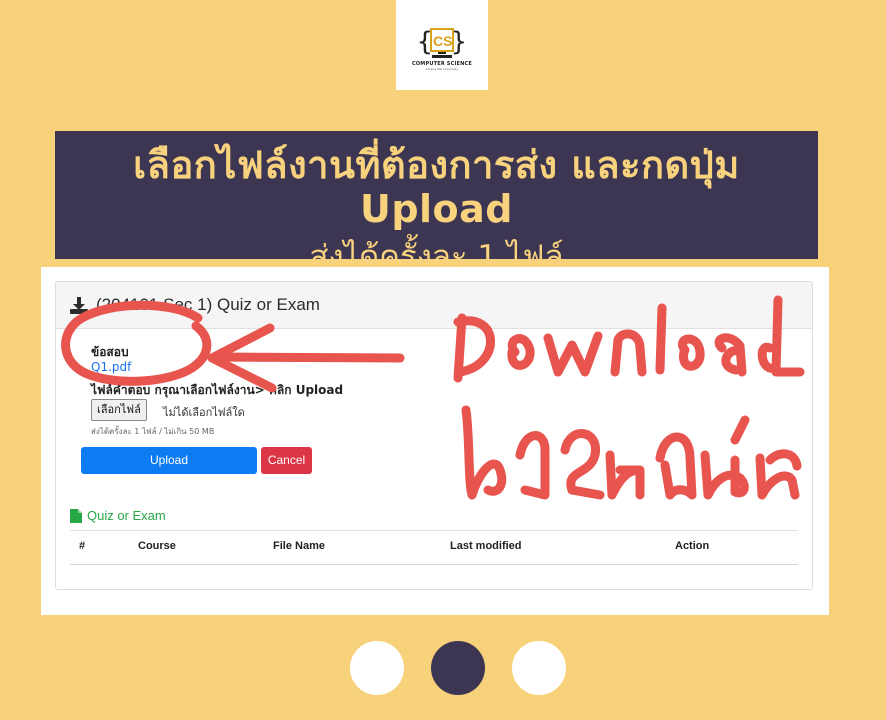 This screenshot has width=886, height=720. I want to click on section-title-text: Quiz or Exam, so click(126, 515).